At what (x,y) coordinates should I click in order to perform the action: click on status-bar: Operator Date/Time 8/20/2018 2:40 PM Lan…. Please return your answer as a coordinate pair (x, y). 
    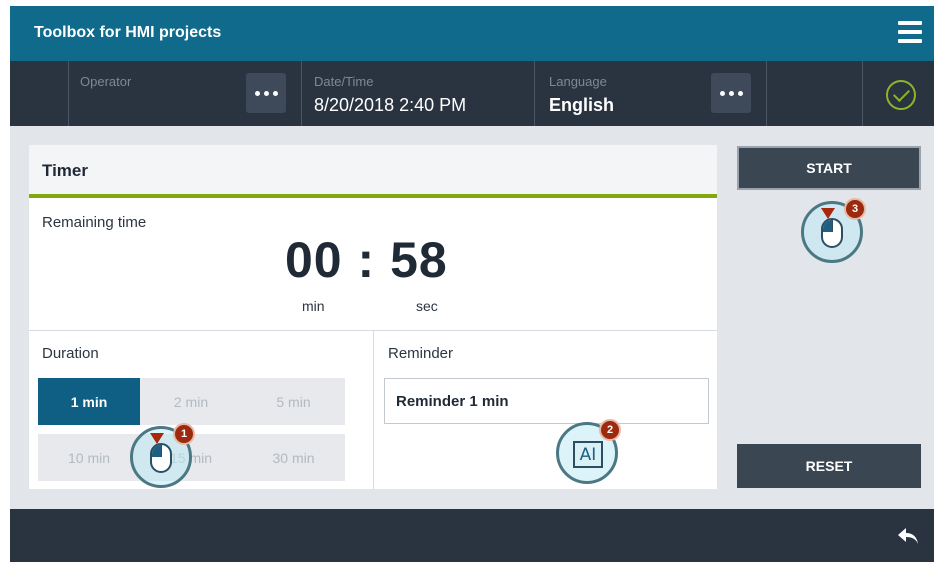
    Looking at the image, I should click on (472, 93).